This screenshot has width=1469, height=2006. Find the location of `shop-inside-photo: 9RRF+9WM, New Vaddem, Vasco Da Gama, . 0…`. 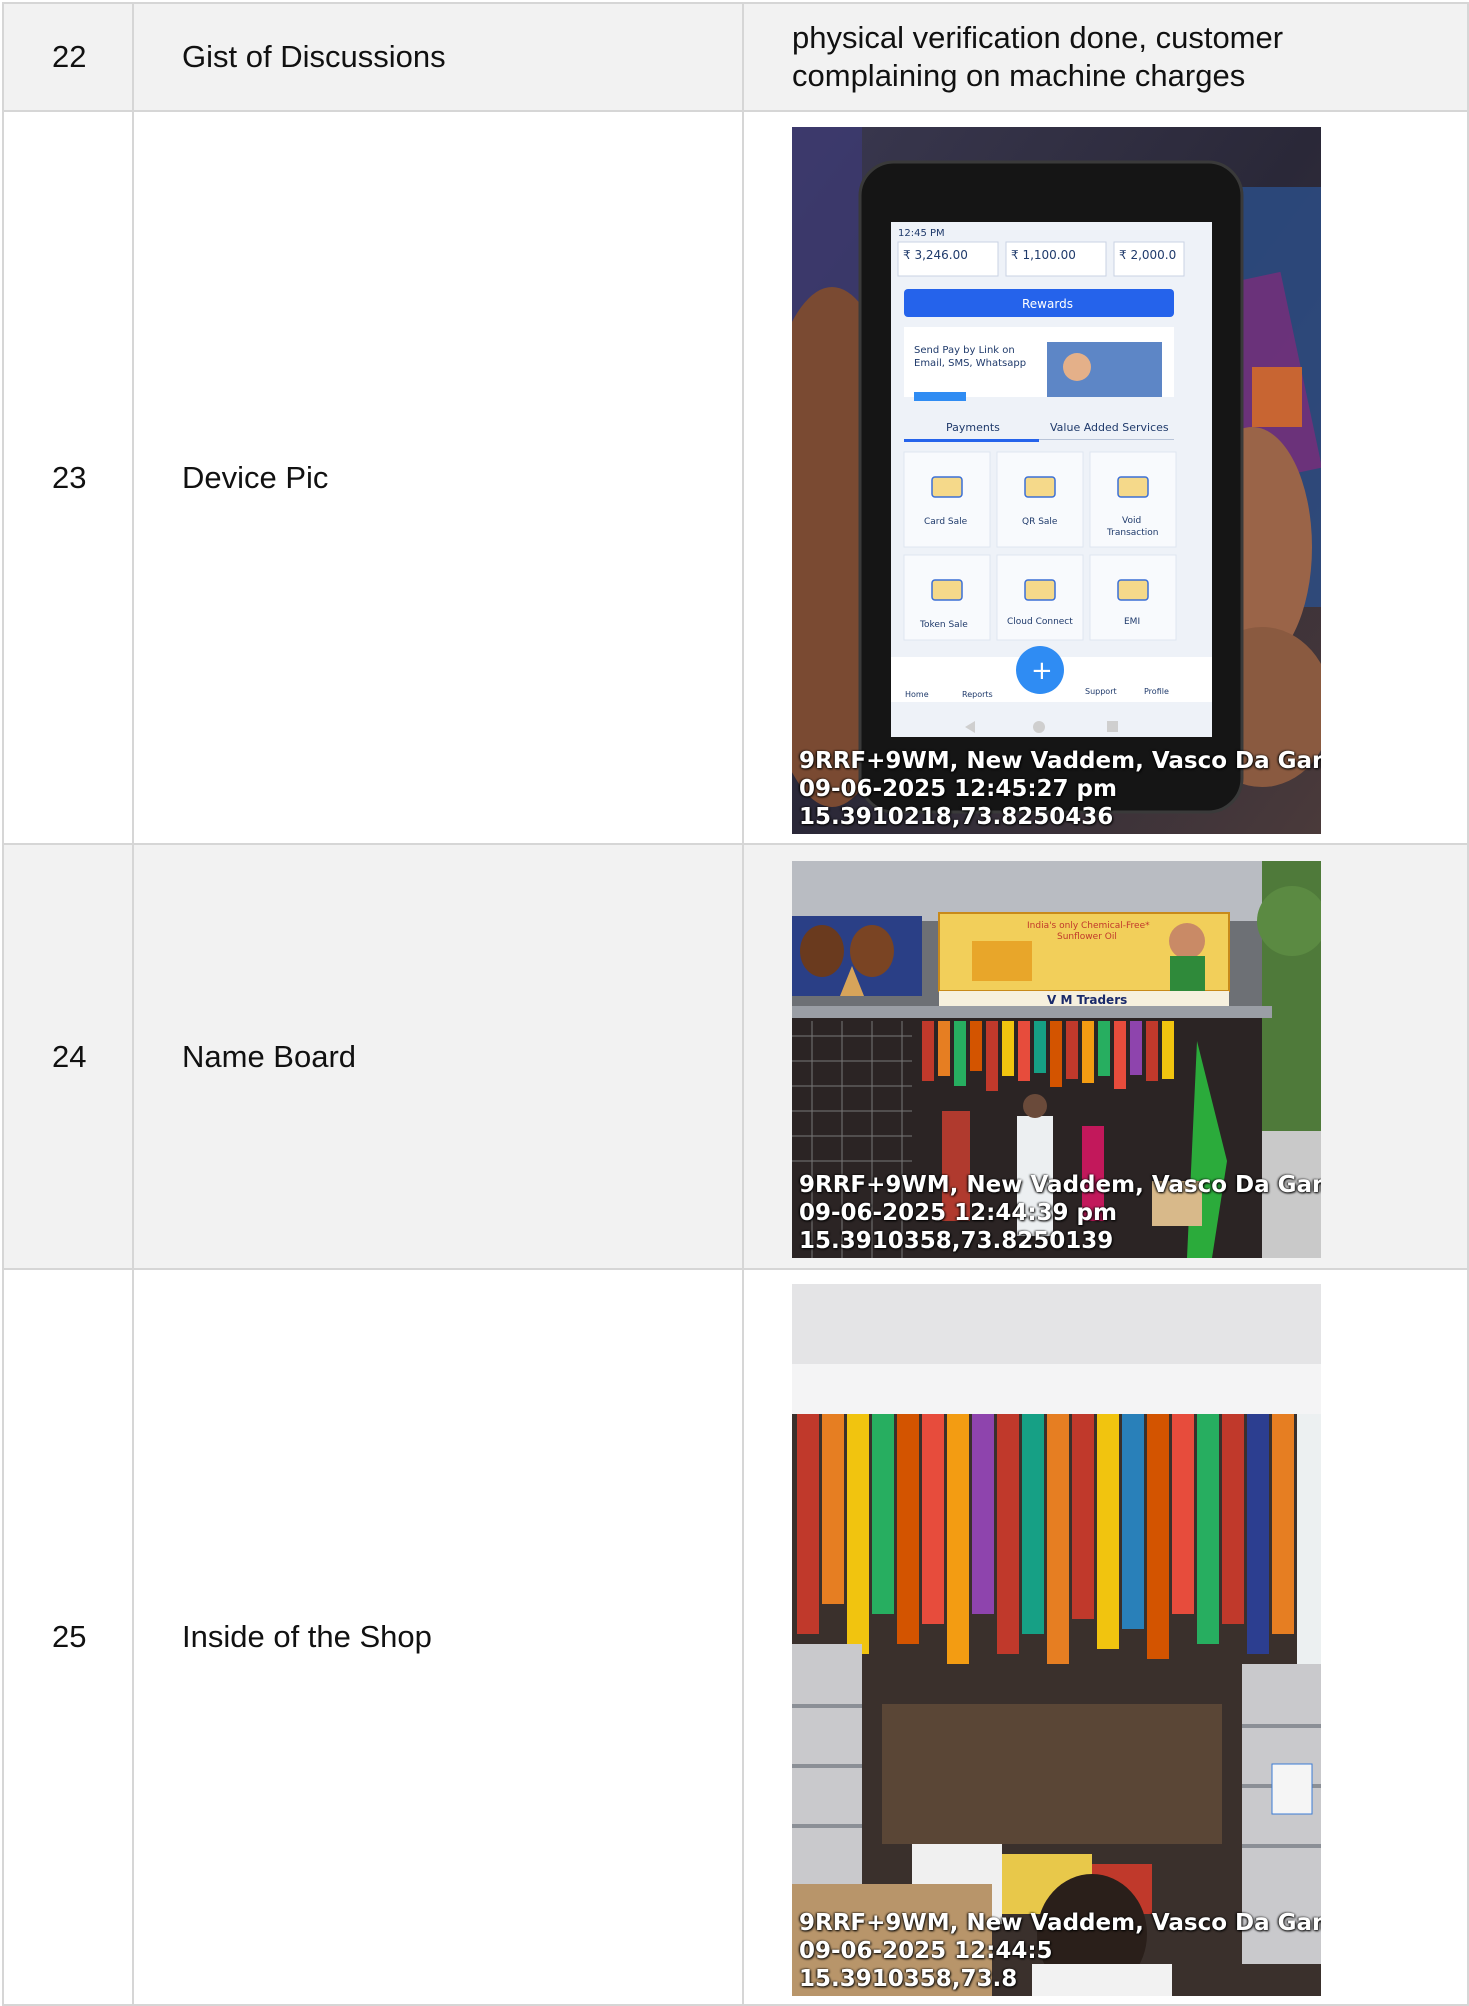

shop-inside-photo: 9RRF+9WM, New Vaddem, Vasco Da Gama, . 0… is located at coordinates (1056, 1640).